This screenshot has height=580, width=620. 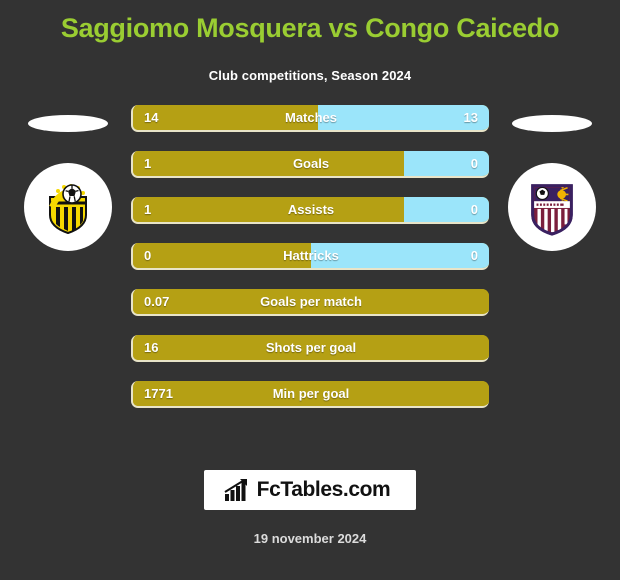 I want to click on home-crest-disc, so click(x=68, y=206).